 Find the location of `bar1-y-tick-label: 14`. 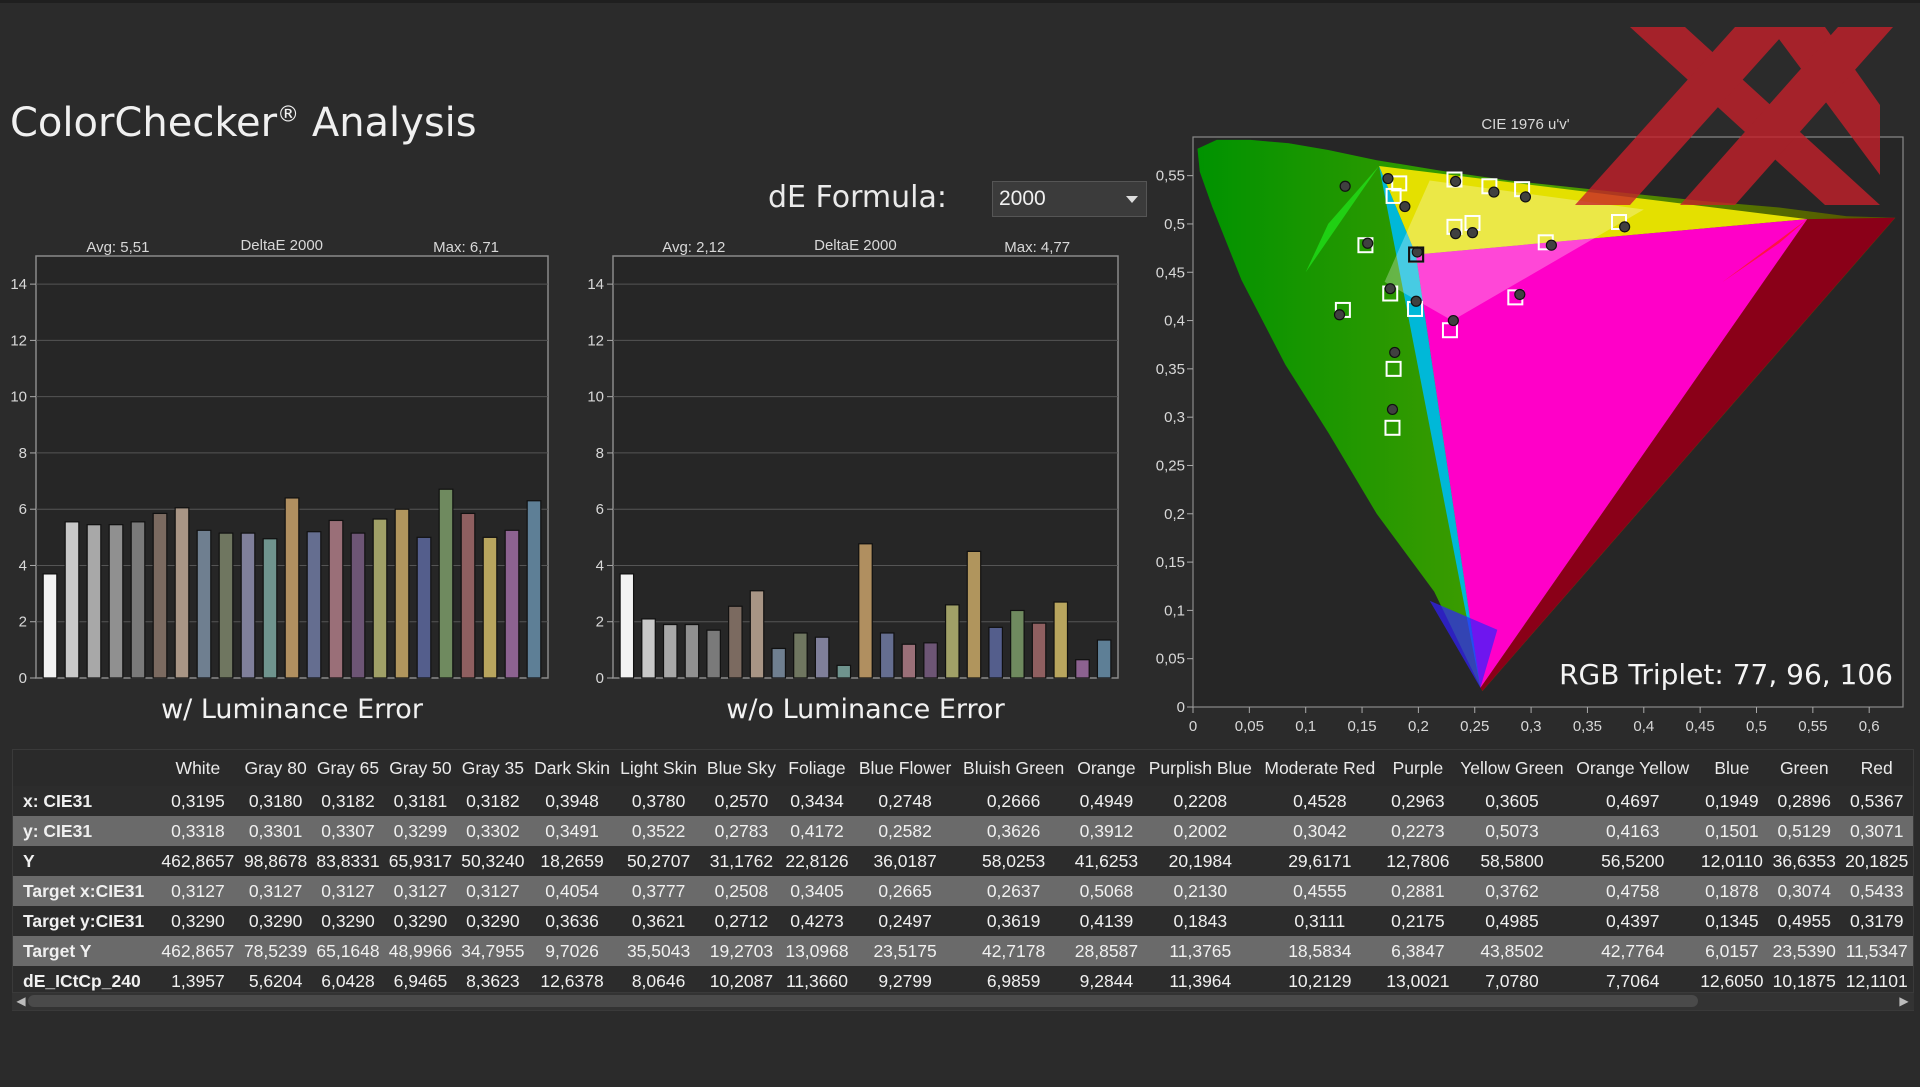

bar1-y-tick-label: 14 is located at coordinates (18, 284).